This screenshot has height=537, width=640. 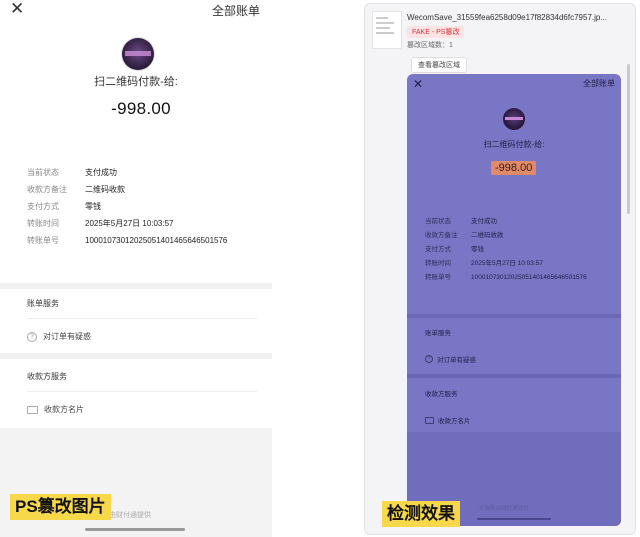 I want to click on tamper-region-count: 篡改区域数：1, so click(x=430, y=45).